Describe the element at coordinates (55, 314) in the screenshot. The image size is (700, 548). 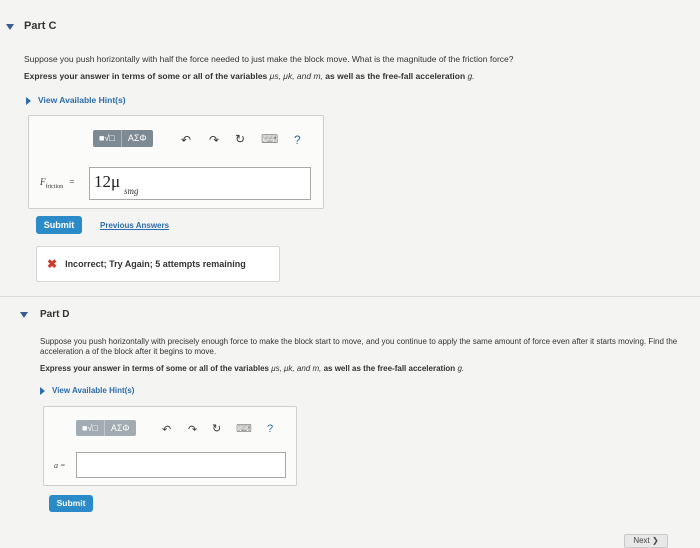
I see `part-d-title: Part D` at that location.